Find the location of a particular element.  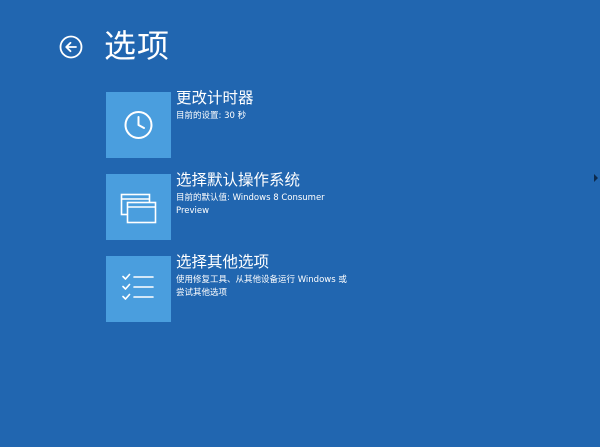

windows-stack-icon is located at coordinates (138, 208).